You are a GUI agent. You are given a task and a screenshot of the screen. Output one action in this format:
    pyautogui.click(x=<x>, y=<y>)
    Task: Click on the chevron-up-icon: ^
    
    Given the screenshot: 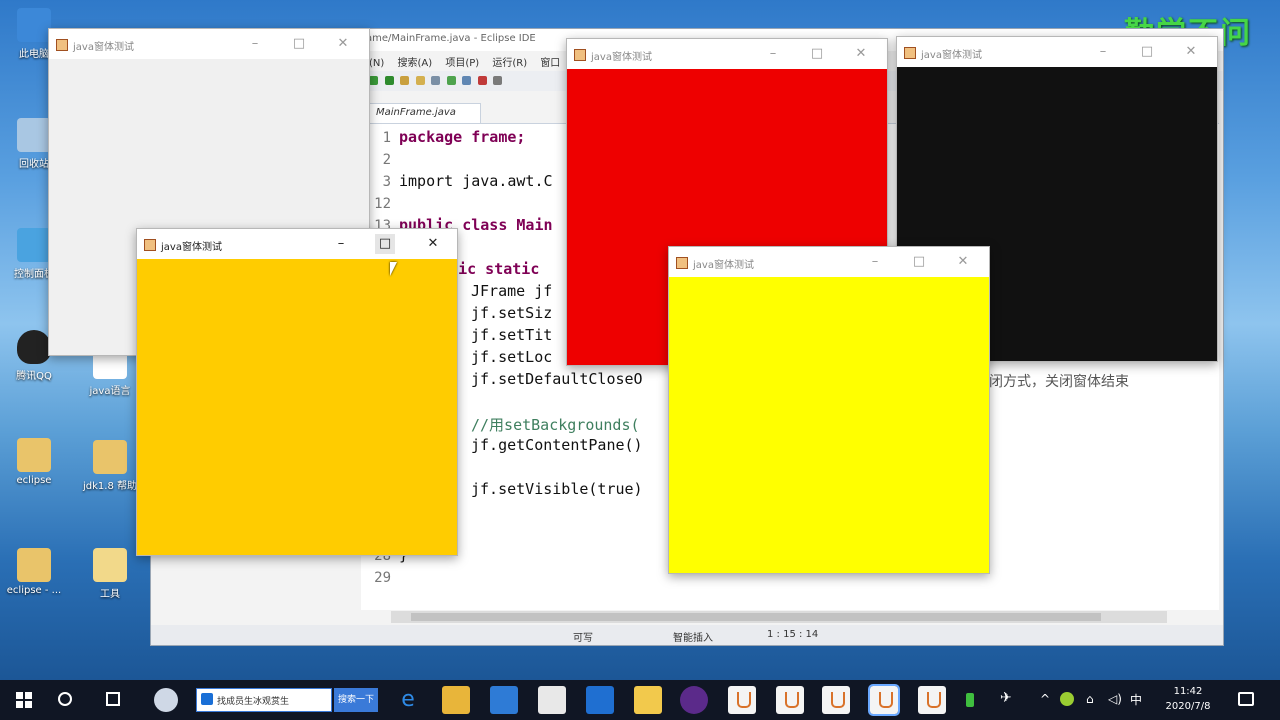 What is the action you would take?
    pyautogui.click(x=1045, y=699)
    